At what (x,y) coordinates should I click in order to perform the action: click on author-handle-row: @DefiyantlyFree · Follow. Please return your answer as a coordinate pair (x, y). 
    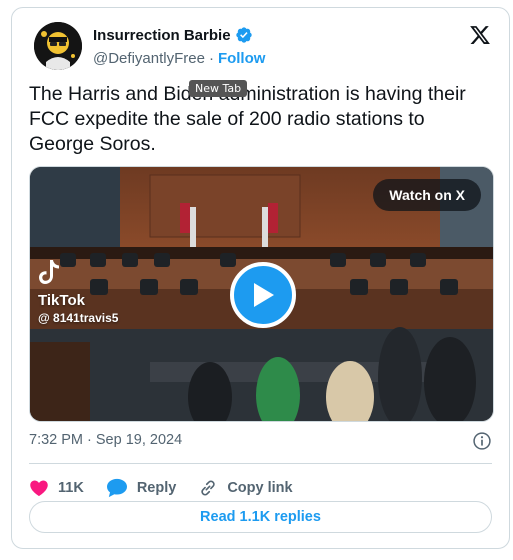
    Looking at the image, I should click on (179, 58).